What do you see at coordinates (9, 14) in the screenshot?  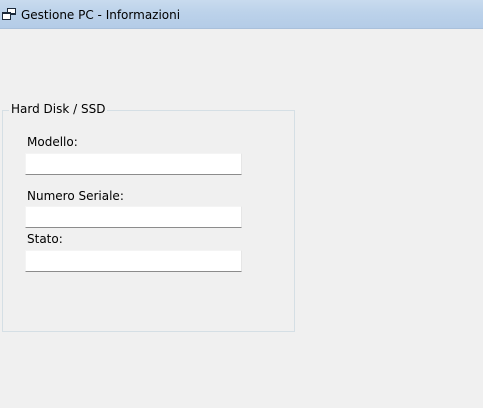 I see `app-window-icon` at bounding box center [9, 14].